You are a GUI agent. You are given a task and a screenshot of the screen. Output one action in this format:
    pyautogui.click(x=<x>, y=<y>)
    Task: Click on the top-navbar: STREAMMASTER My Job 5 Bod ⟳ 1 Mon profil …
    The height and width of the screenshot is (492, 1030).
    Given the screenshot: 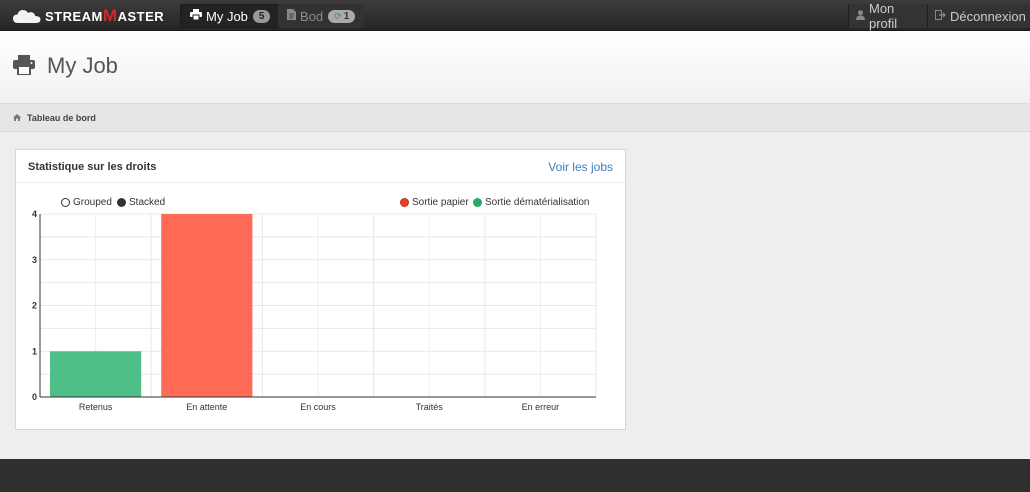 What is the action you would take?
    pyautogui.click(x=515, y=15)
    